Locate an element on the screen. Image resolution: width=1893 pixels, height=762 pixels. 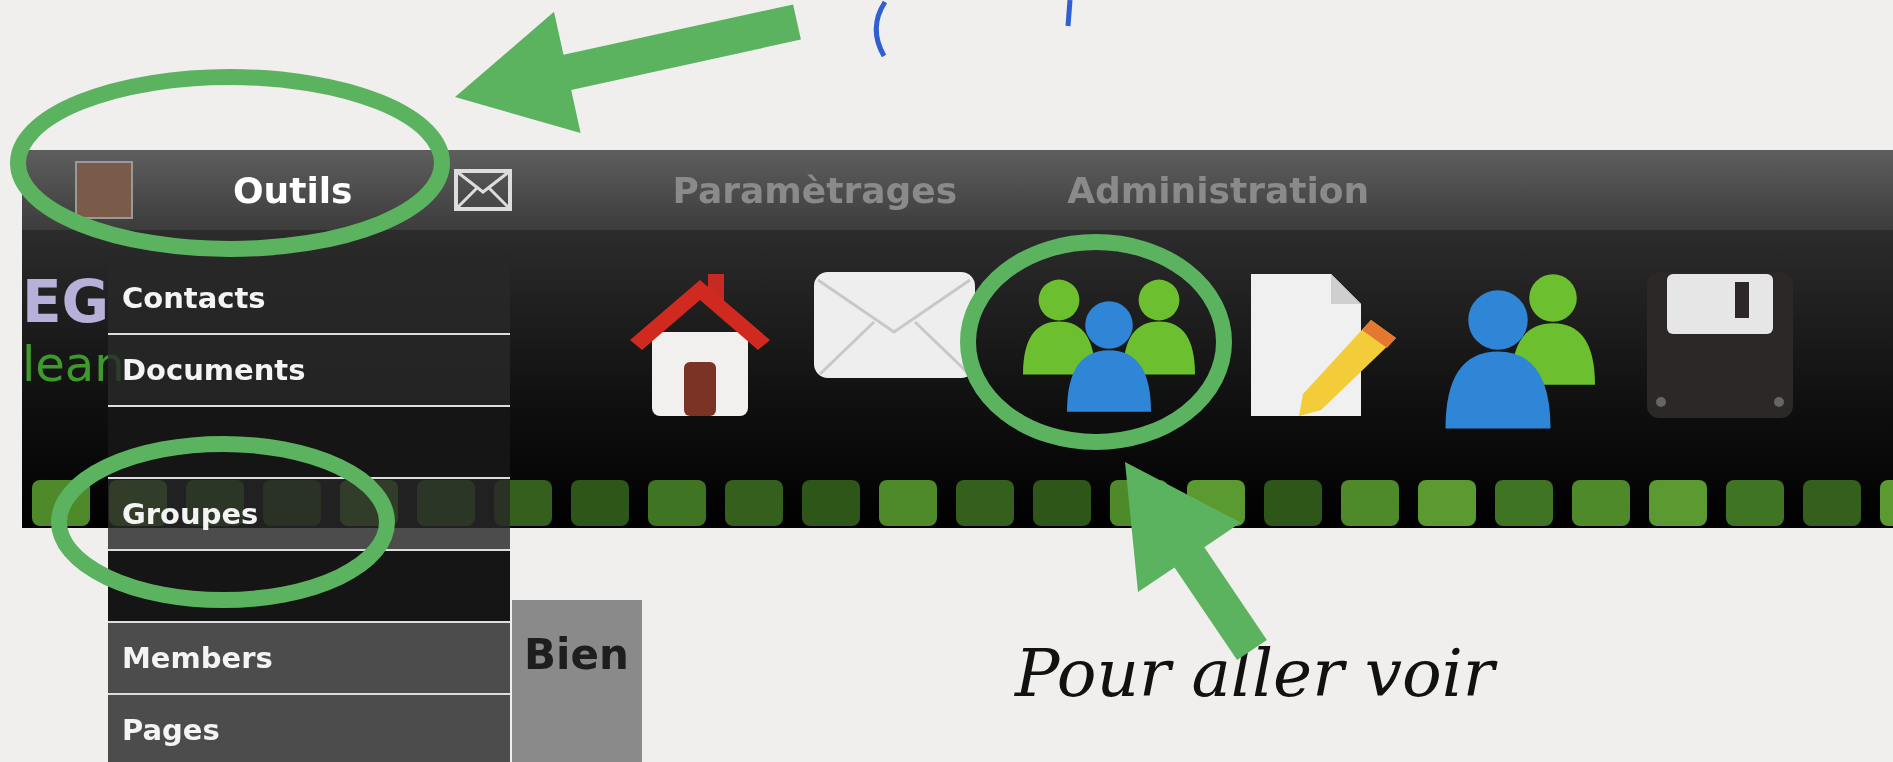
logo-text: EG is located at coordinates (66, 302).